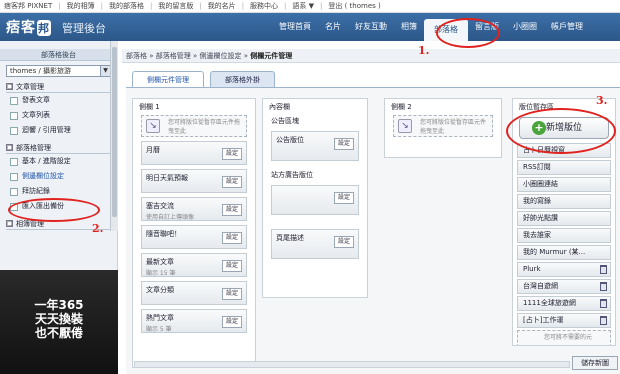  I want to click on top-link-logout: 登出 ( thomes ), so click(354, 6).